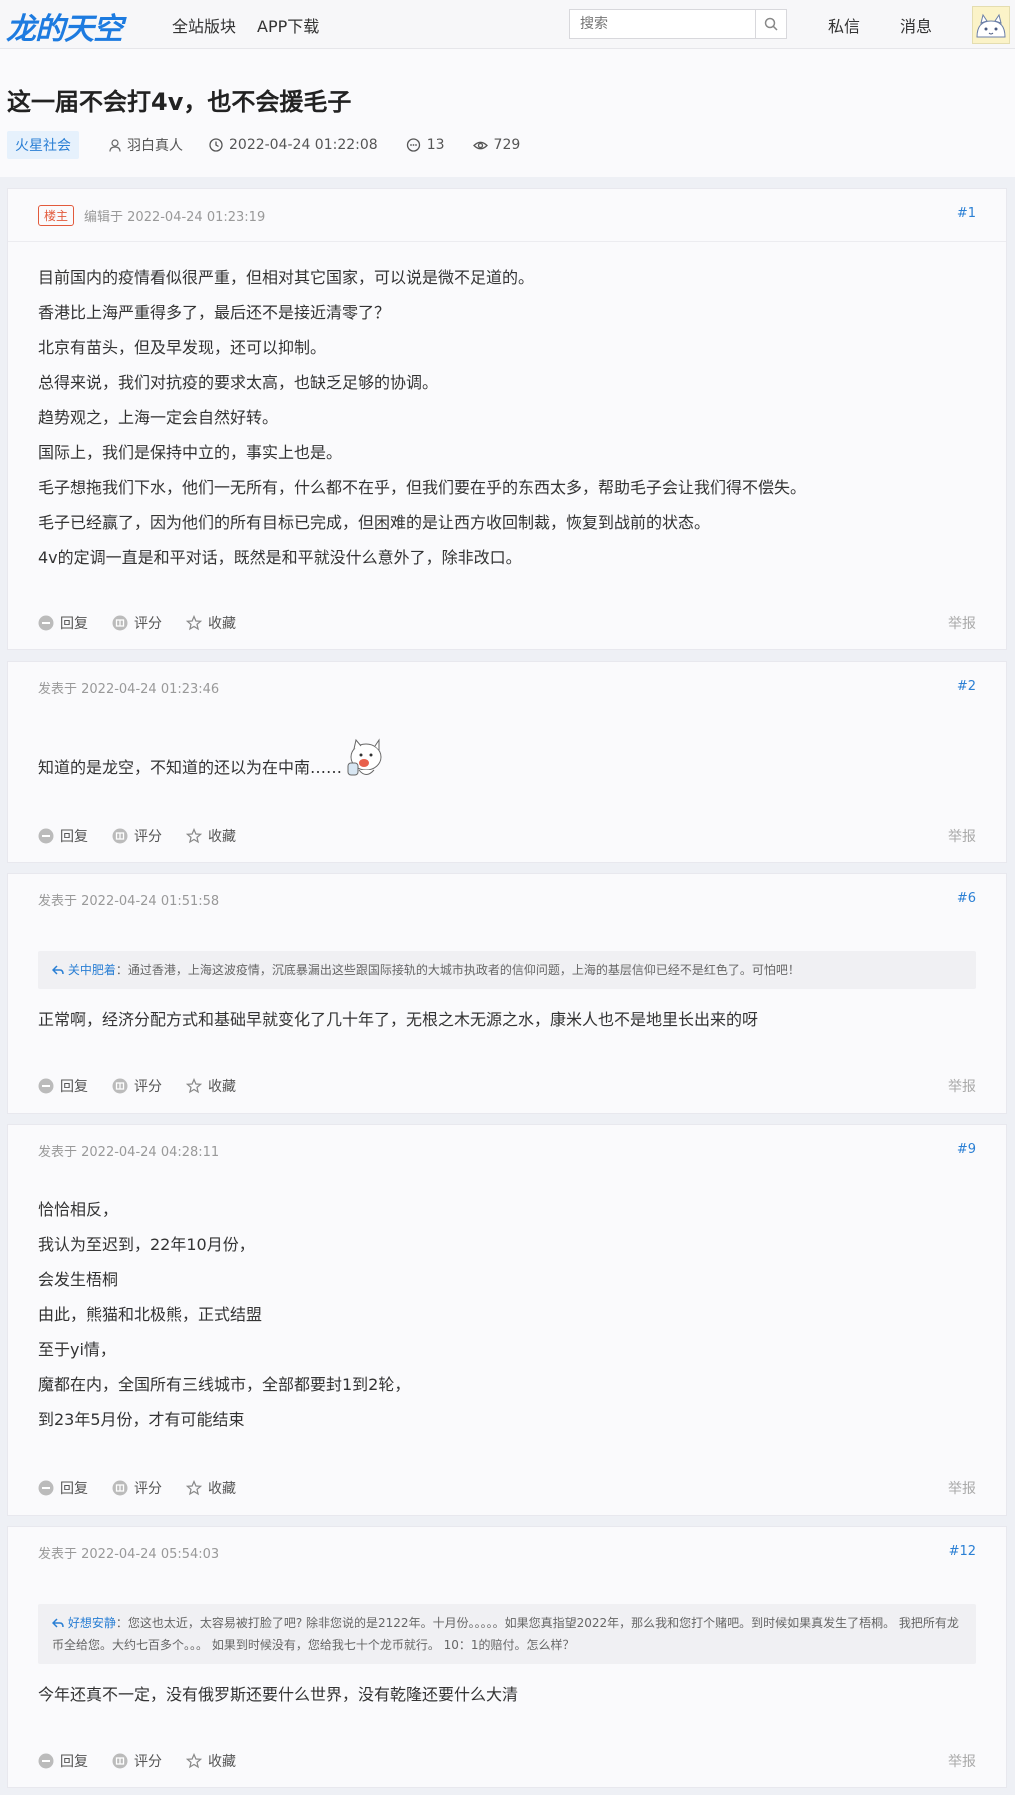 The height and width of the screenshot is (1795, 1015). Describe the element at coordinates (204, 25) in the screenshot. I see `nav-all-forums: 全站版块` at that location.